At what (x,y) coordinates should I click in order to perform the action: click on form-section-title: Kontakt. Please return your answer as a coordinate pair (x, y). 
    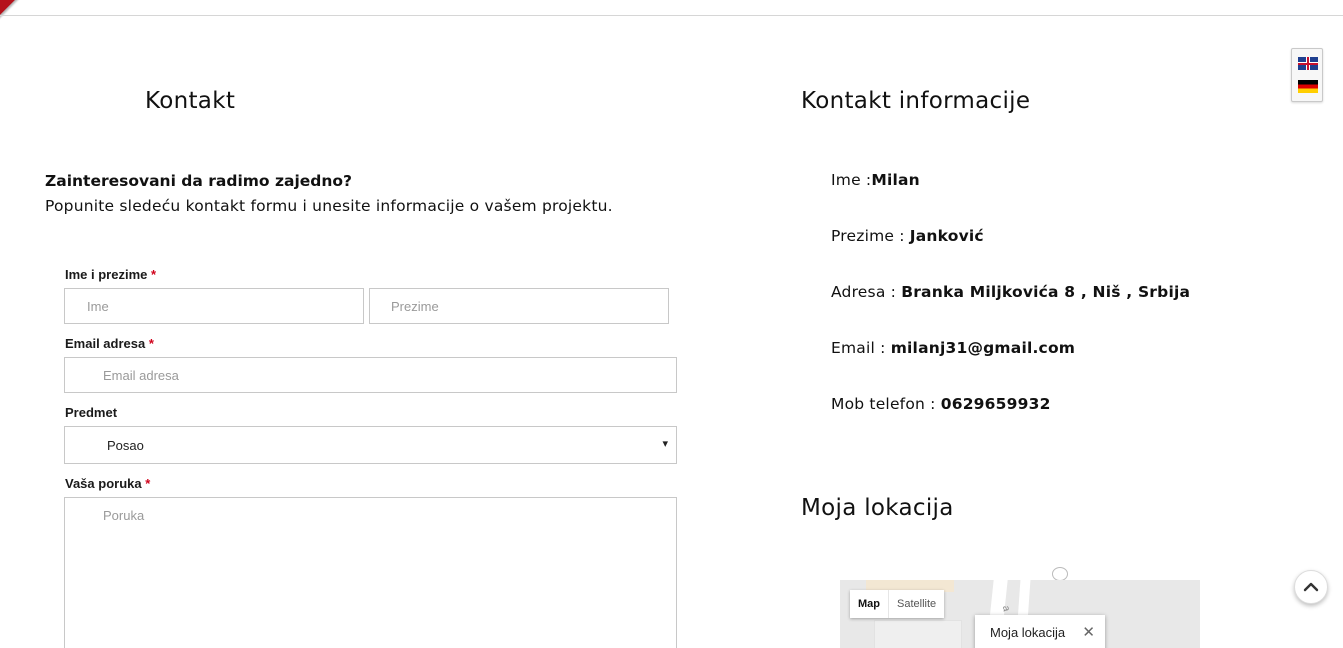
    Looking at the image, I should click on (190, 101).